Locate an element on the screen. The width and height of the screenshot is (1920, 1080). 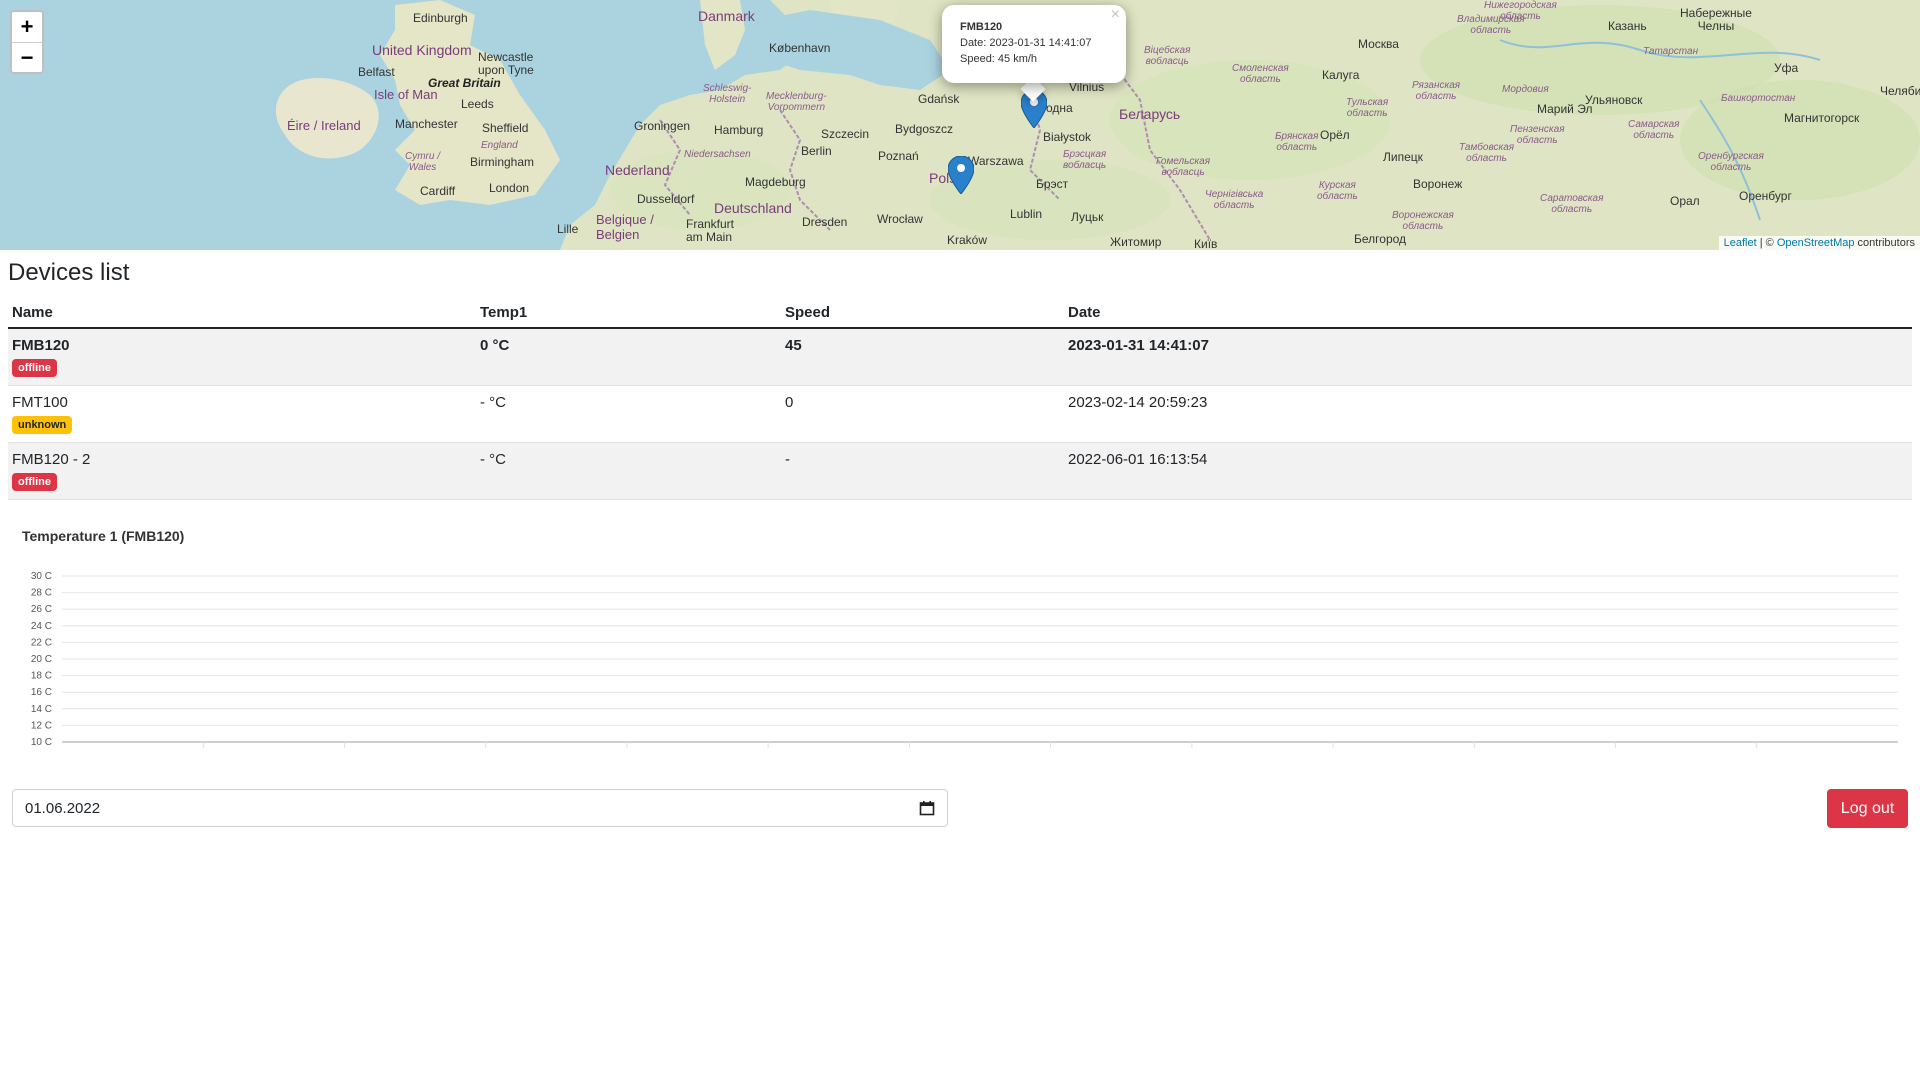
y-tick-label: 30 C is located at coordinates (41, 576).